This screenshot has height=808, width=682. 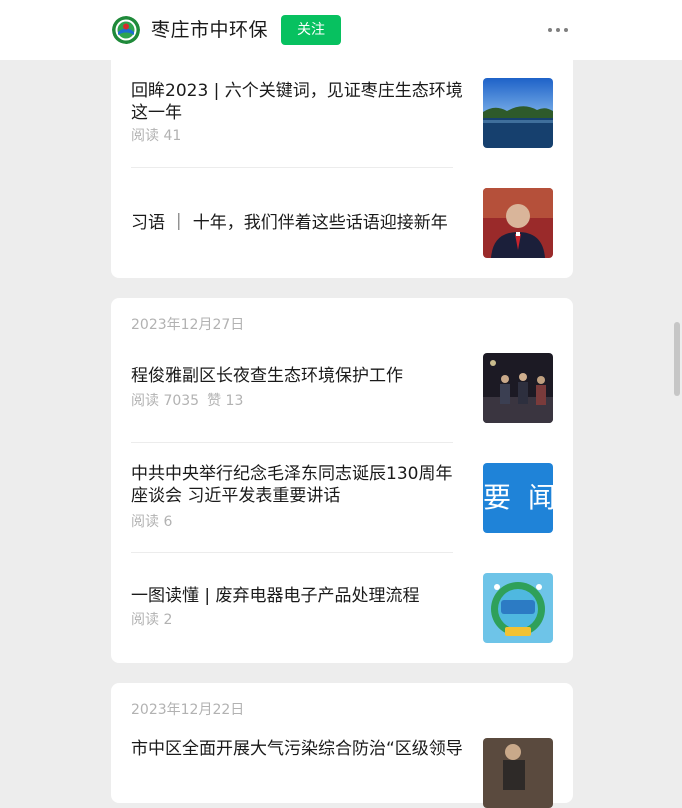 What do you see at coordinates (165, 401) in the screenshot?
I see `read-count: 阅读 7035` at bounding box center [165, 401].